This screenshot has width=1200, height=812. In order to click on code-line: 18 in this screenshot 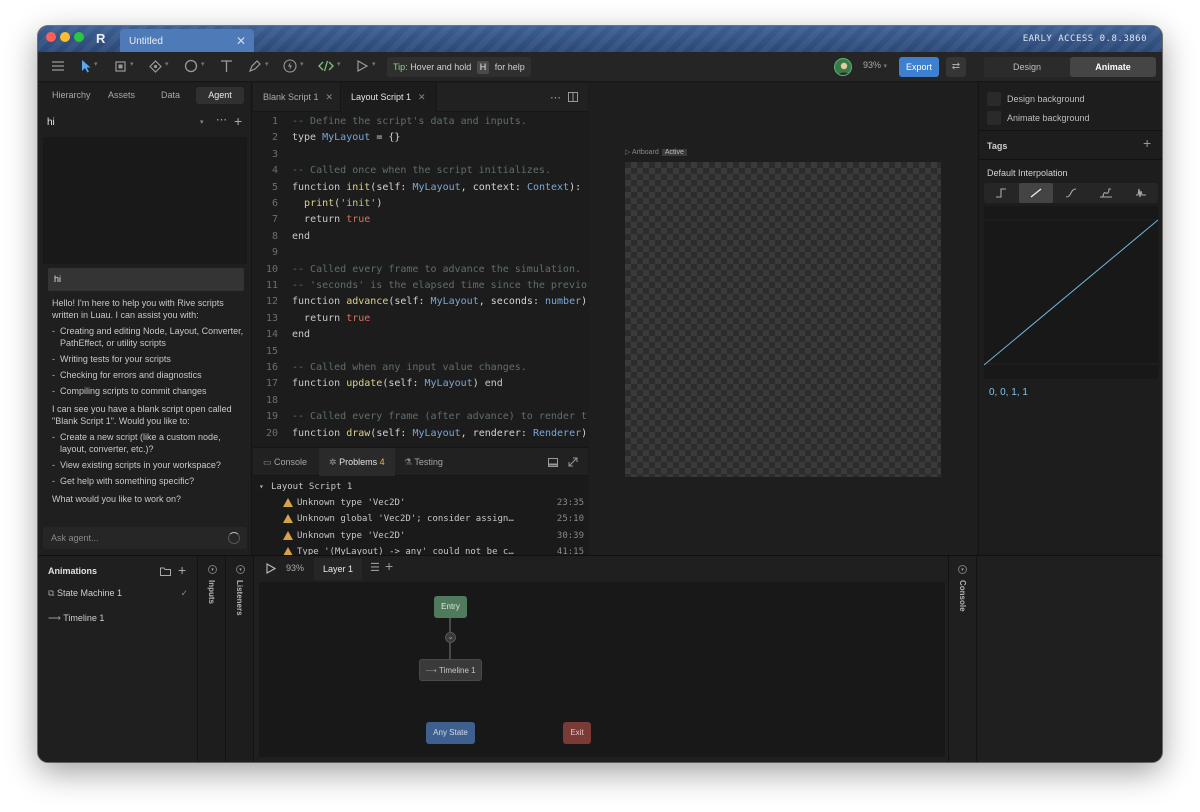, I will do `click(420, 401)`.